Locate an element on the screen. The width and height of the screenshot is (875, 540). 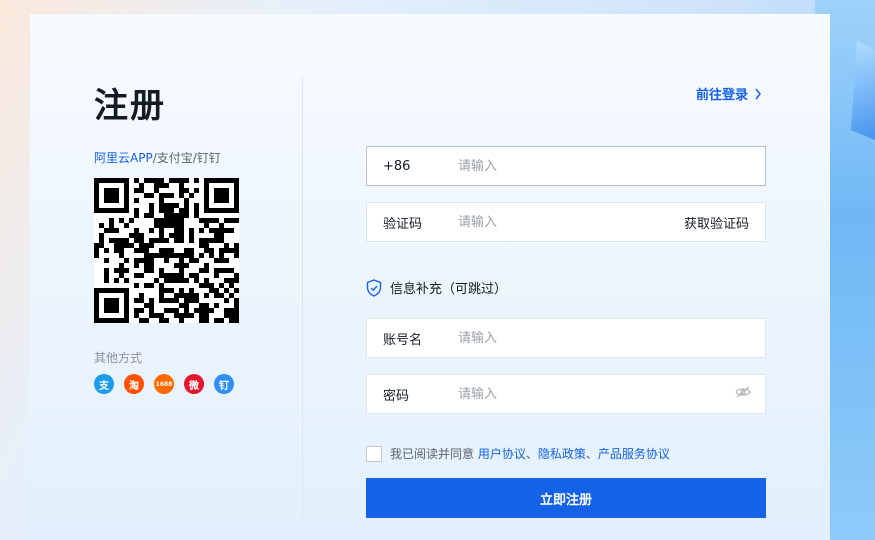
1688-icon: 1688 is located at coordinates (164, 384).